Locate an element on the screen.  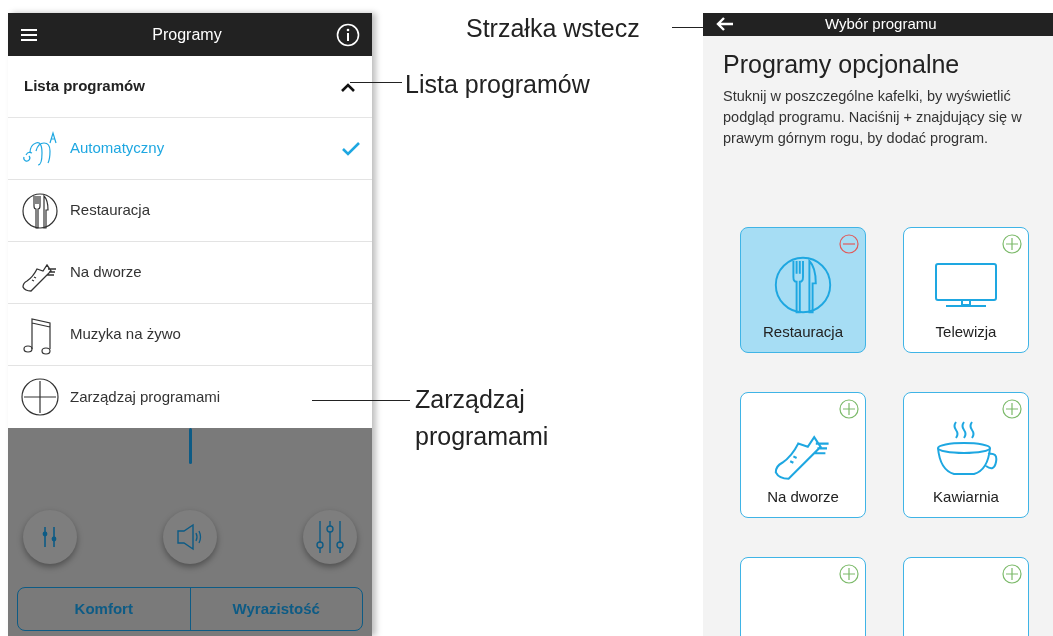
equalizer-icon is located at coordinates (330, 537).